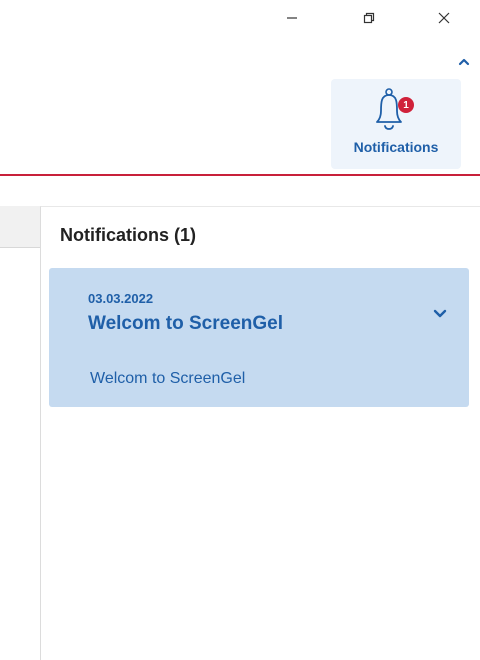 This screenshot has height=660, width=480. Describe the element at coordinates (396, 147) in the screenshot. I see `notifications-button-label: Notifications` at that location.